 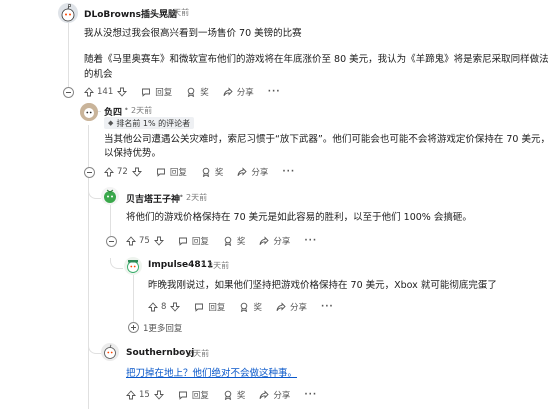 What do you see at coordinates (178, 12) in the screenshot?
I see `timestamp: 3天前` at bounding box center [178, 12].